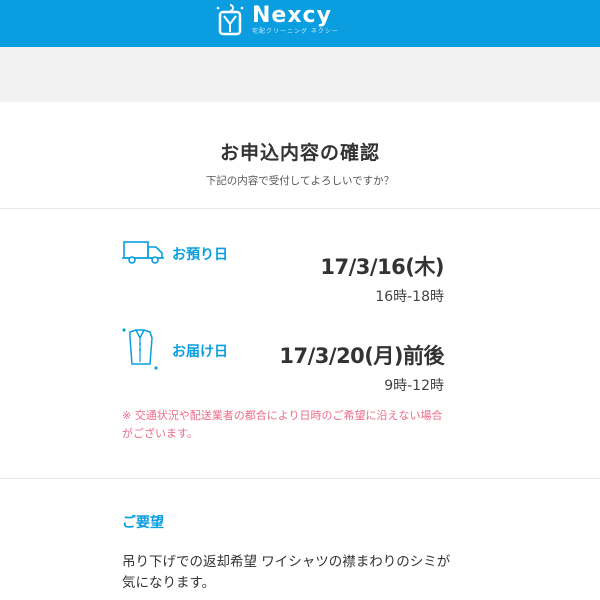 The width and height of the screenshot is (600, 600). I want to click on delivery-date: 17/3/20(月)前後, so click(361, 356).